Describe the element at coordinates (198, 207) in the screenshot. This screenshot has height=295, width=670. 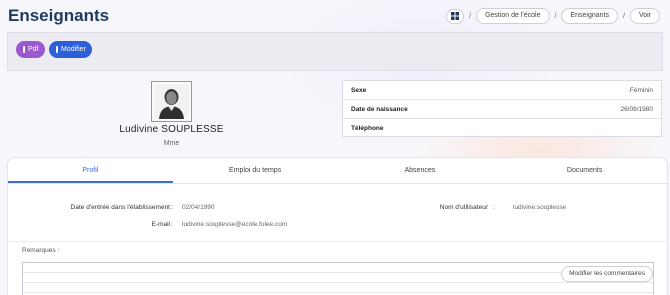
I see `entry-date-value: 02/04/1990` at that location.